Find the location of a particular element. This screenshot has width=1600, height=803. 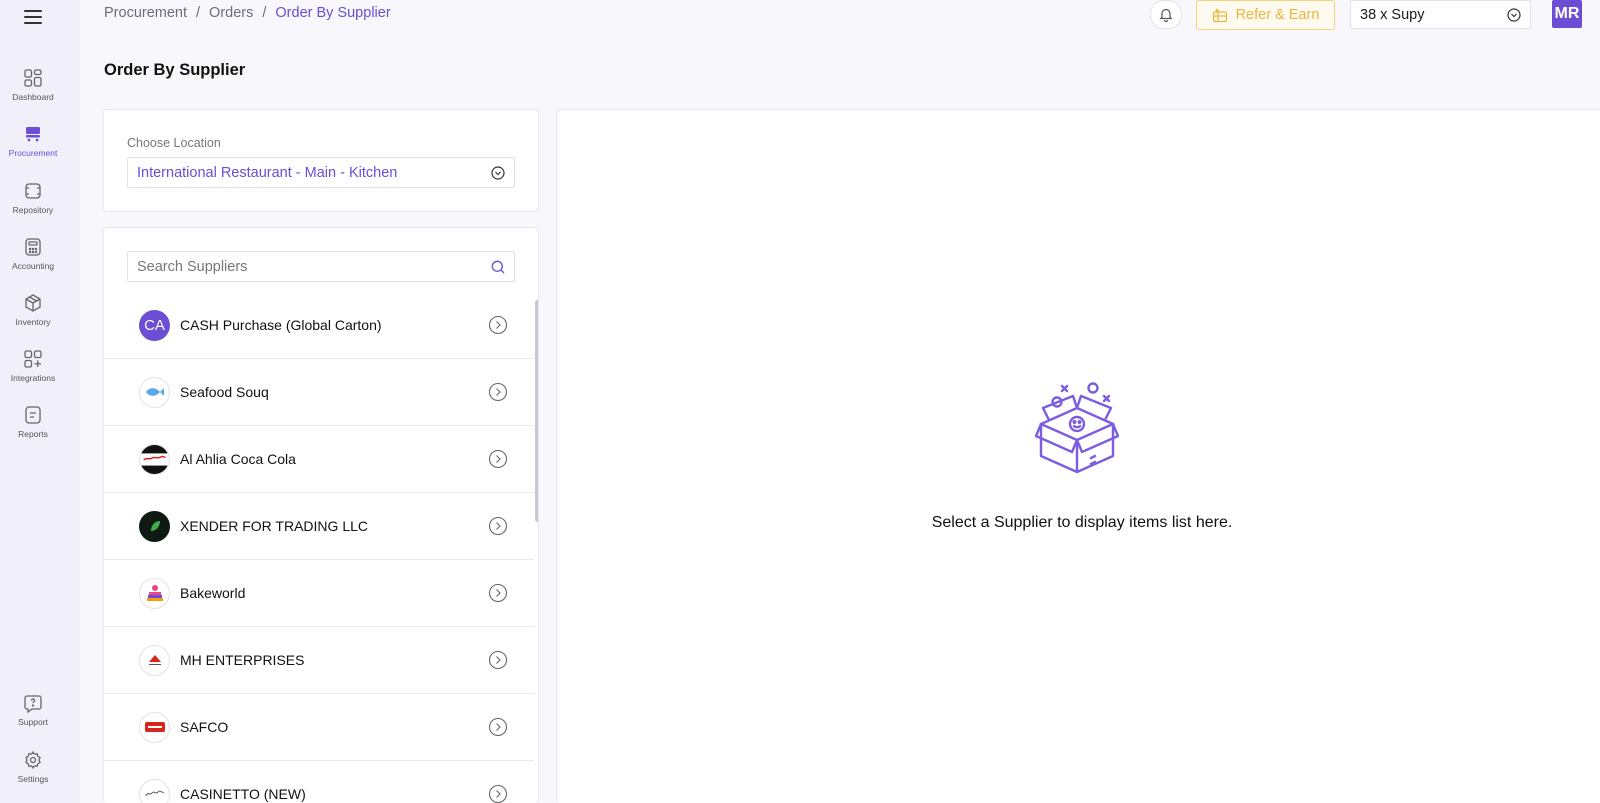

supplier-row: CASINETTO (NEW) is located at coordinates (319, 782).